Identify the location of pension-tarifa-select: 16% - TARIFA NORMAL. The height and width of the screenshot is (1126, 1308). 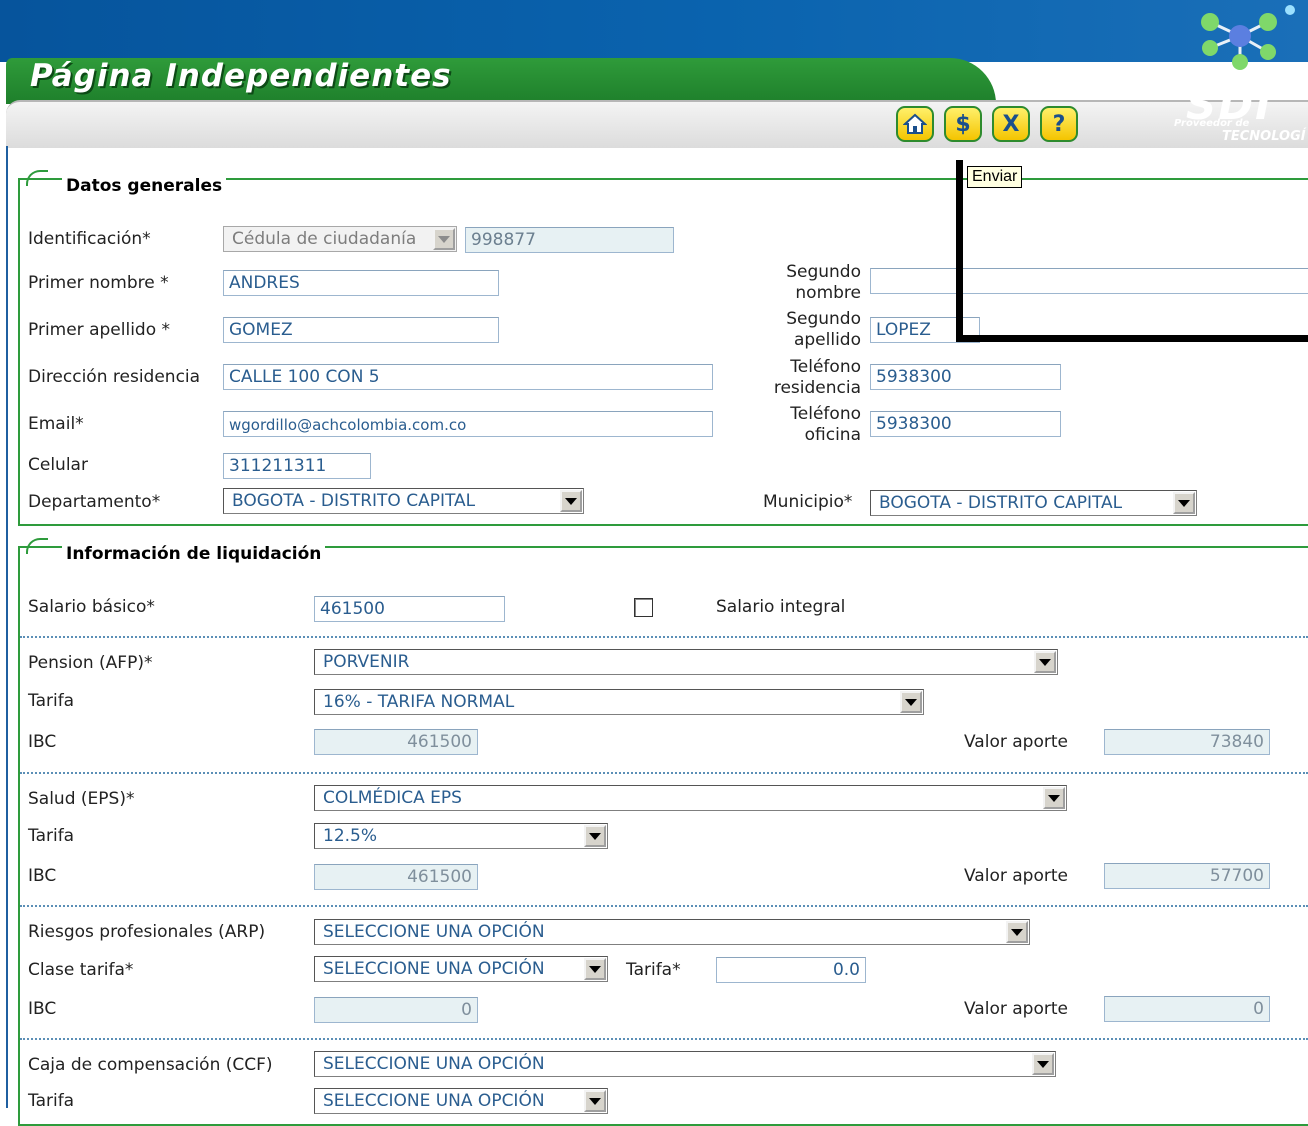
(619, 702).